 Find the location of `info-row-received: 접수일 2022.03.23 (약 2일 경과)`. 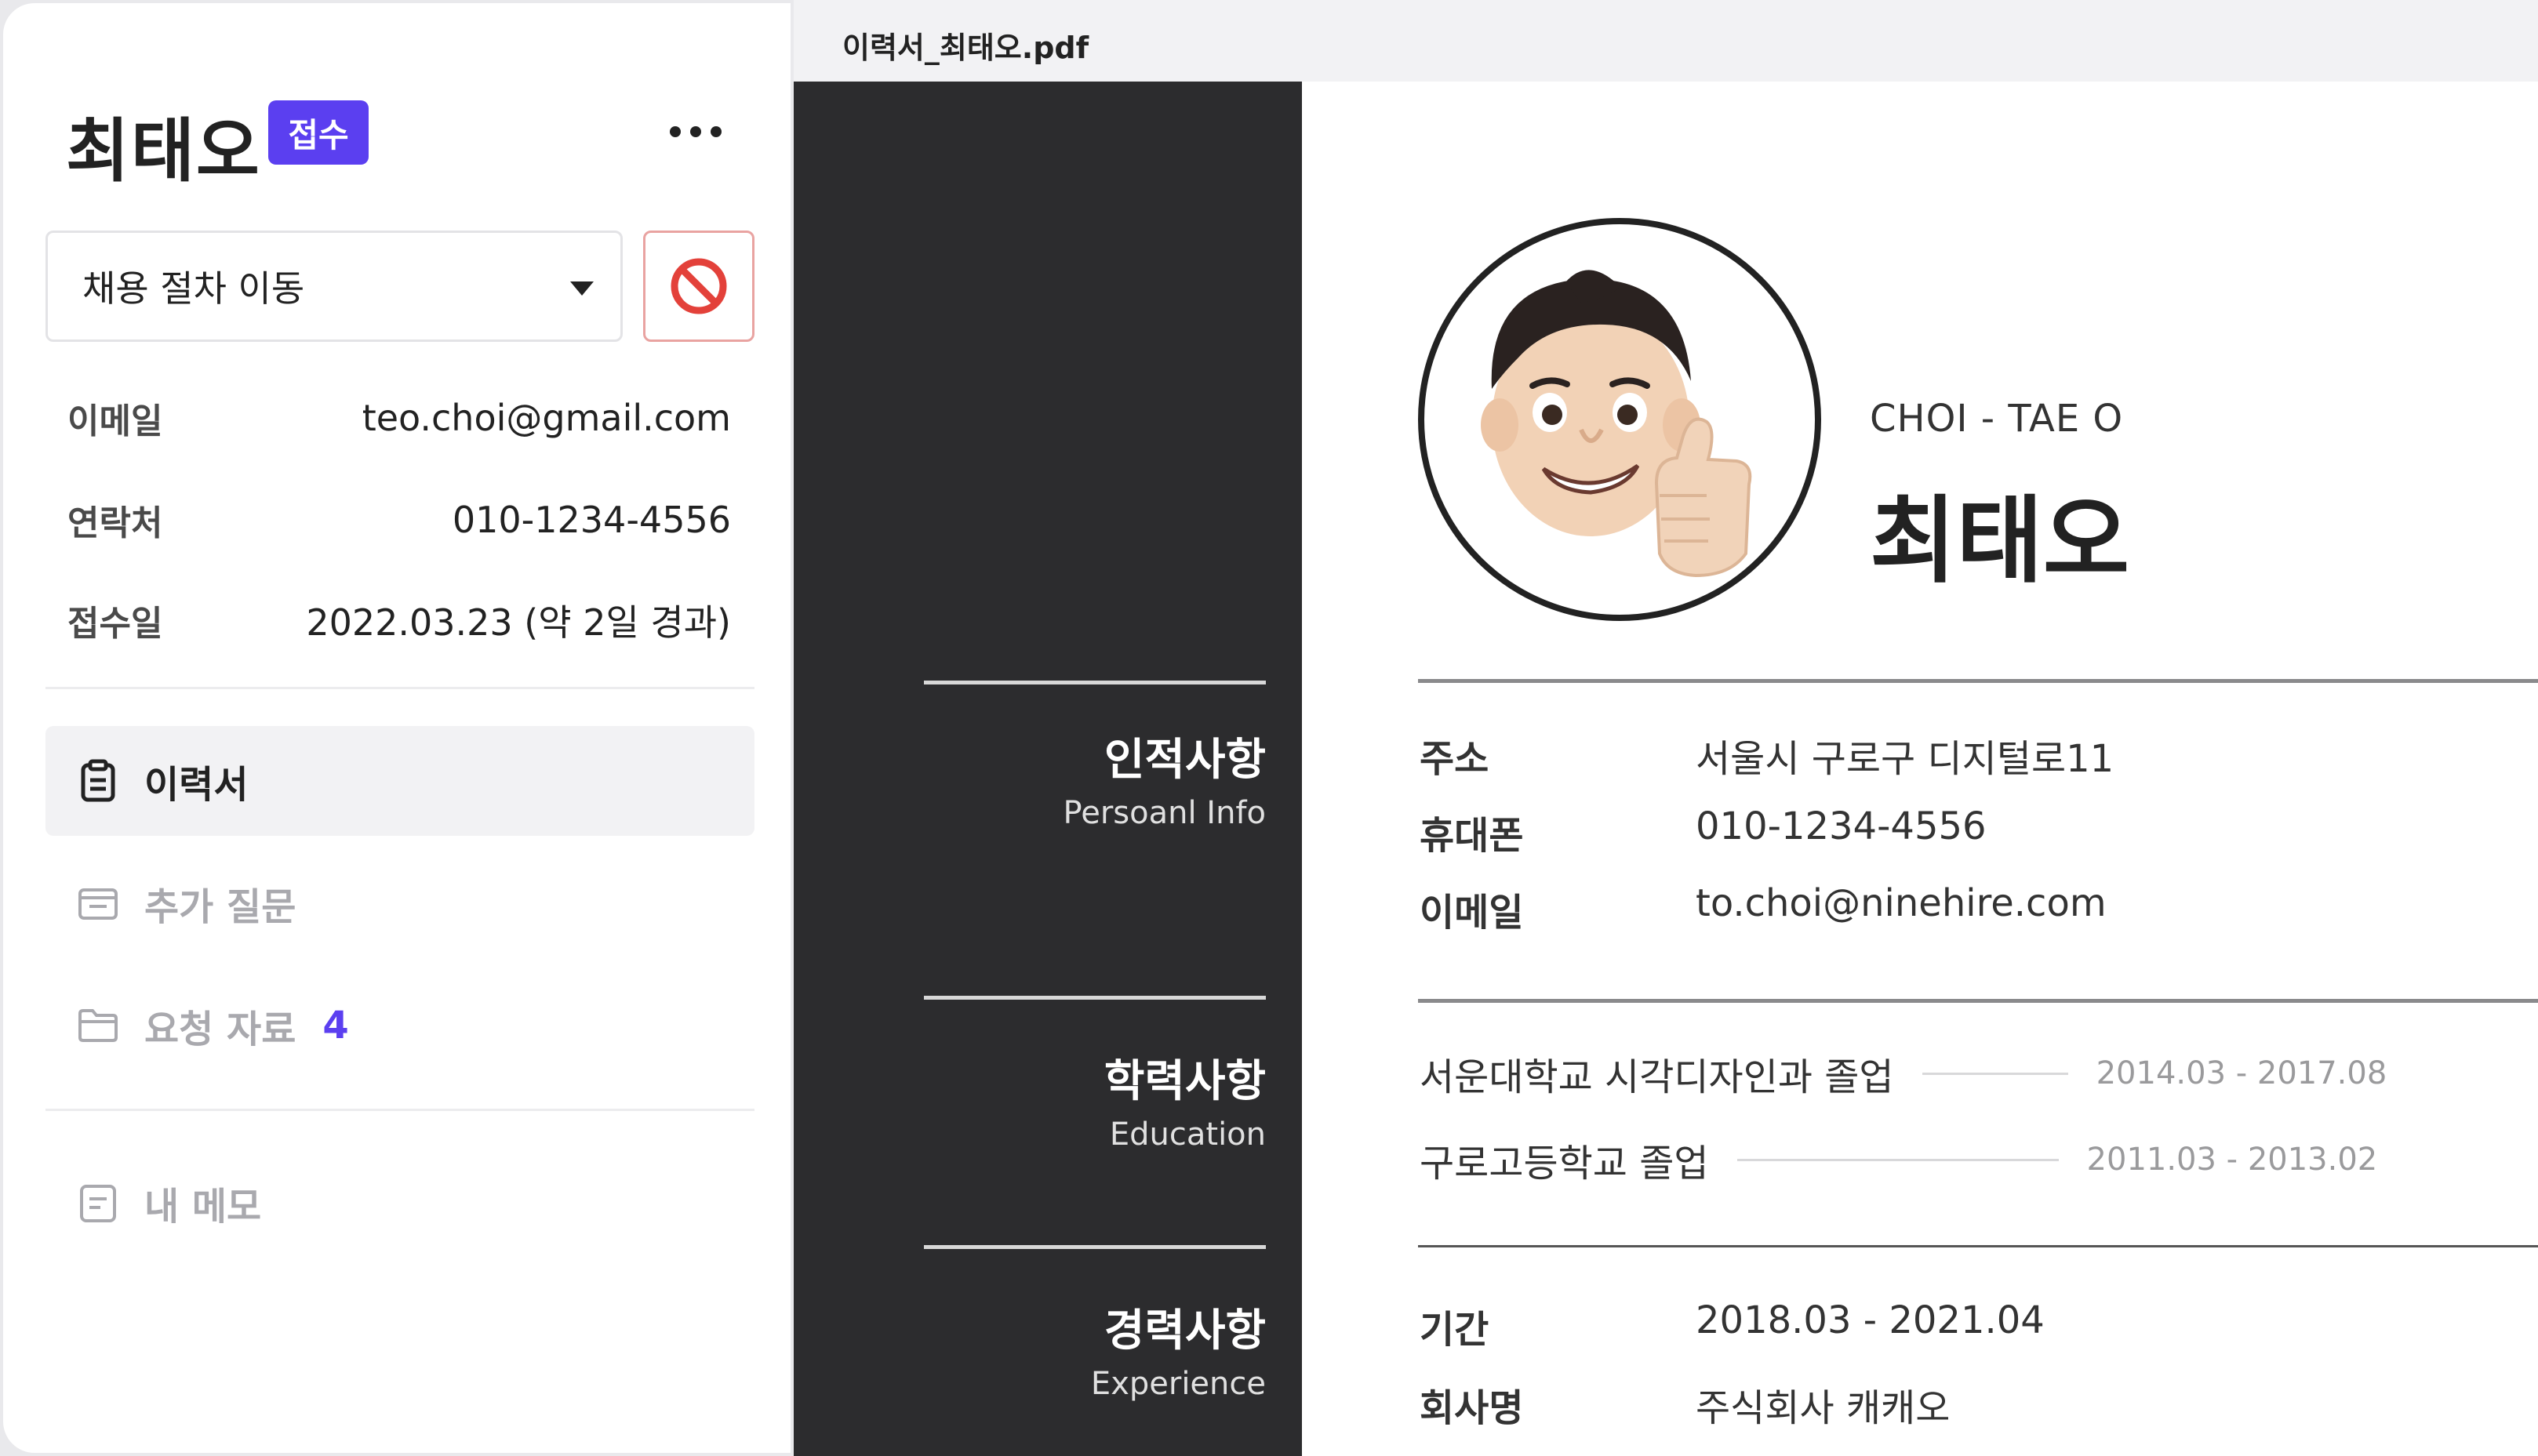

info-row-received: 접수일 2022.03.23 (약 2일 경과) is located at coordinates (399, 620).